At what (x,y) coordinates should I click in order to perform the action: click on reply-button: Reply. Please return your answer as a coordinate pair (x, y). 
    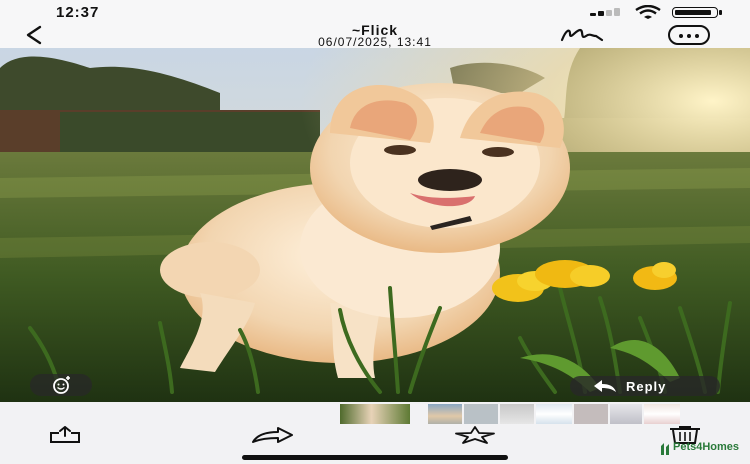
    Looking at the image, I should click on (645, 386).